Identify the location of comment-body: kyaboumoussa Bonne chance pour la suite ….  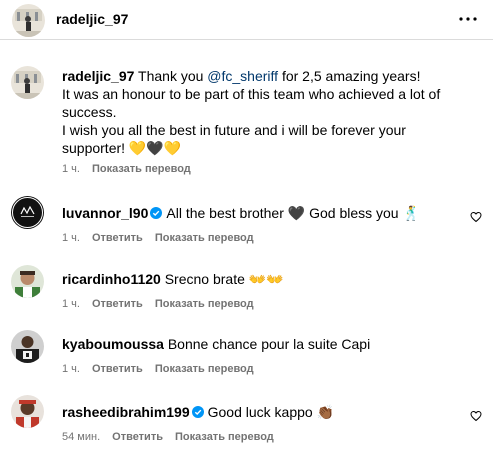
(262, 355).